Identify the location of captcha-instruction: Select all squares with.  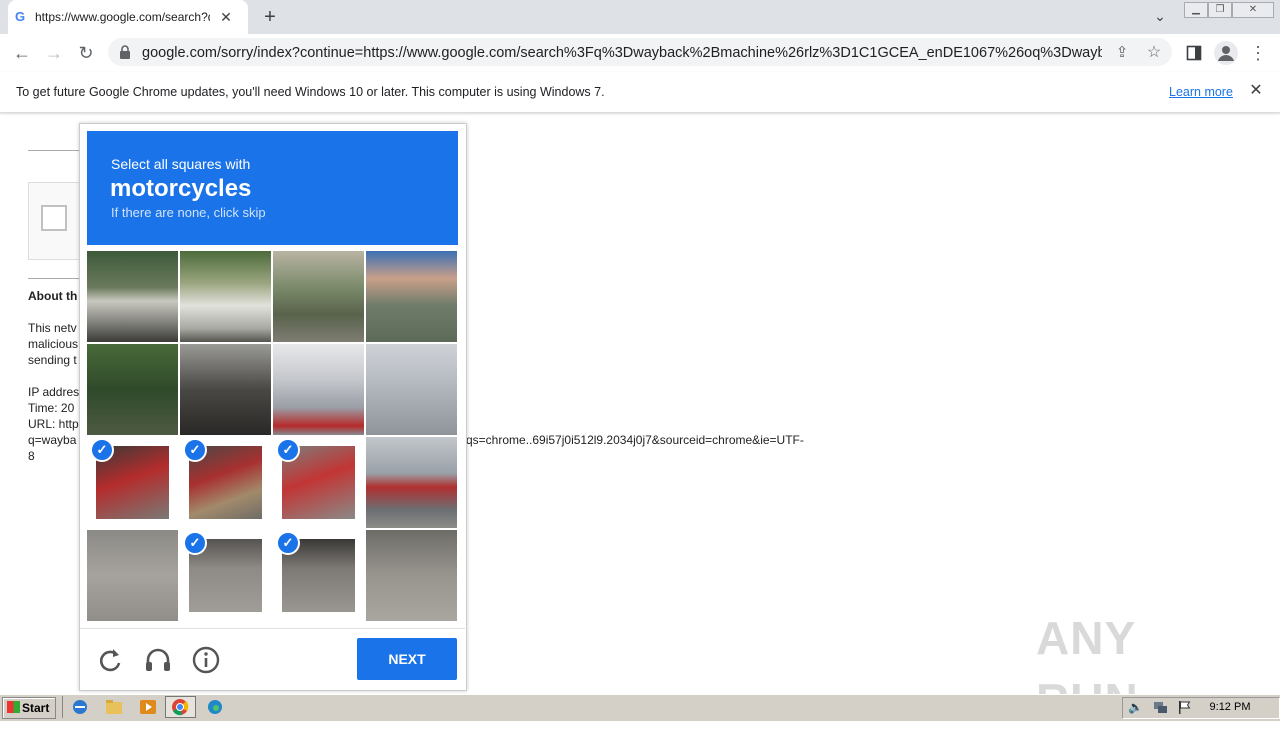
(181, 164).